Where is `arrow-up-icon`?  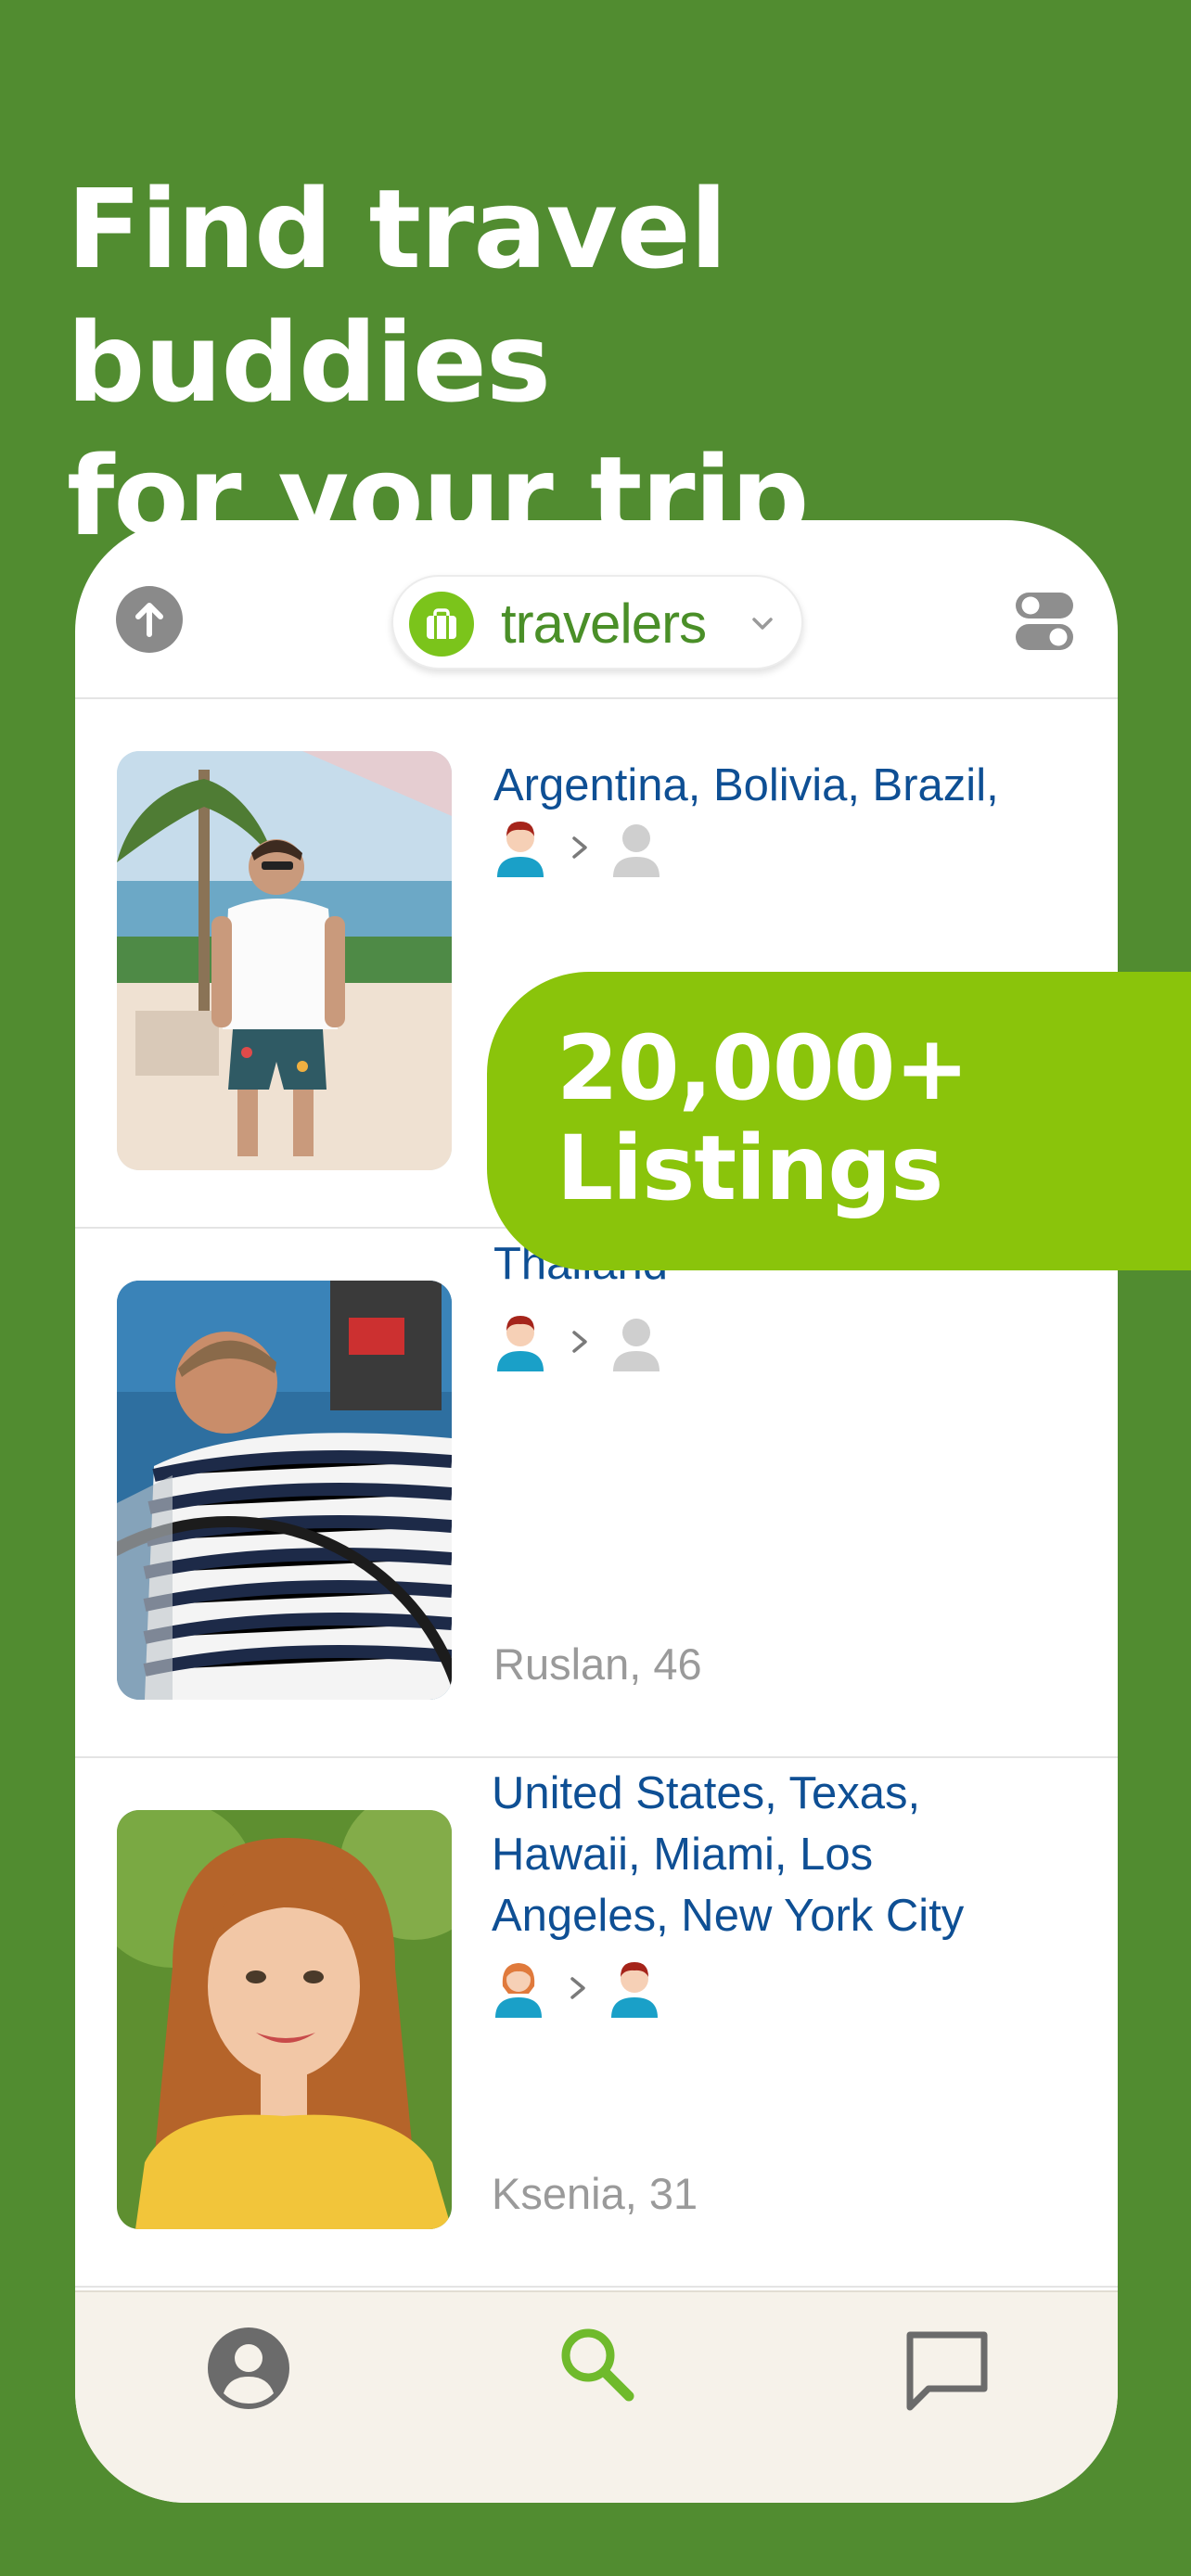 arrow-up-icon is located at coordinates (149, 620).